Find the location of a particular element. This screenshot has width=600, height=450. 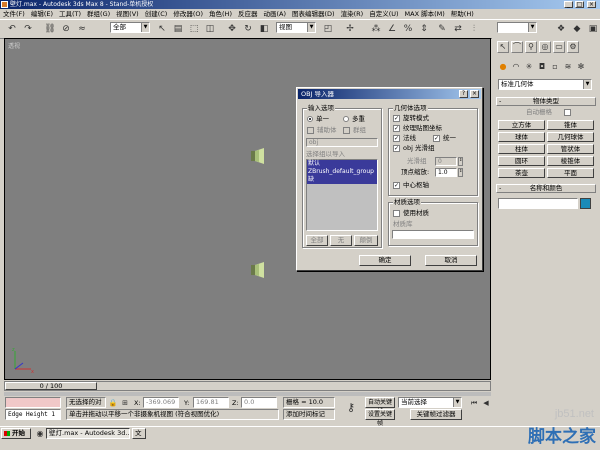

spinner-snap-icon: ⇕ is located at coordinates (424, 29).